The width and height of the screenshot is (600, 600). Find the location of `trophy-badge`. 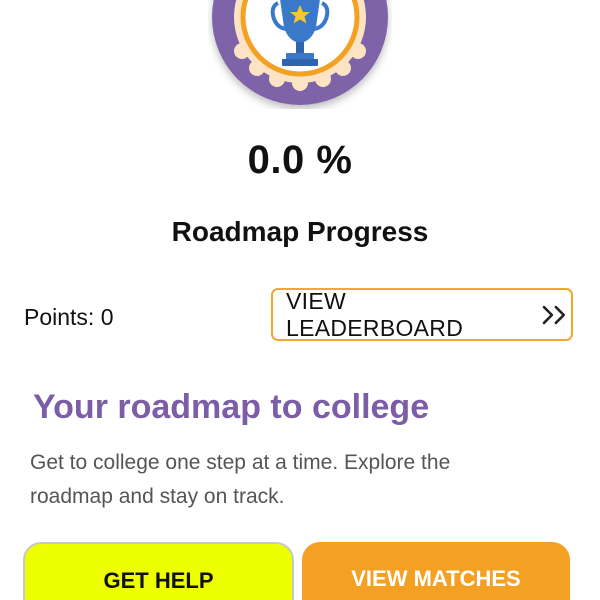

trophy-badge is located at coordinates (300, 52).